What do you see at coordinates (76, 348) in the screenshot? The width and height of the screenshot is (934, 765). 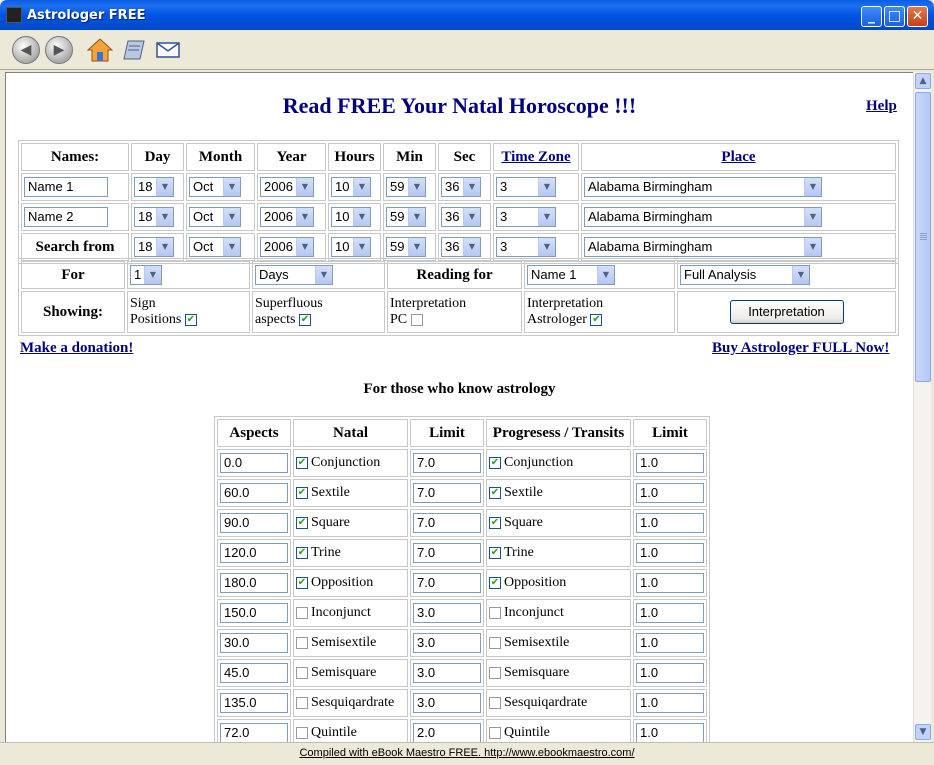 I see `donate-link: Make a donation!` at bounding box center [76, 348].